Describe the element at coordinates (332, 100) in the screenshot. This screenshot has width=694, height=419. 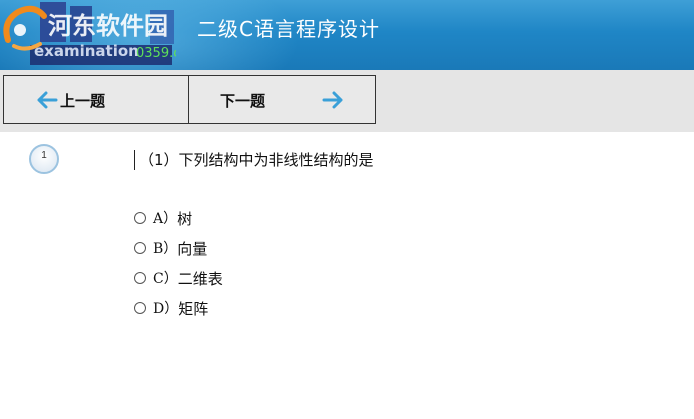
I see `arrow-right-icon` at that location.